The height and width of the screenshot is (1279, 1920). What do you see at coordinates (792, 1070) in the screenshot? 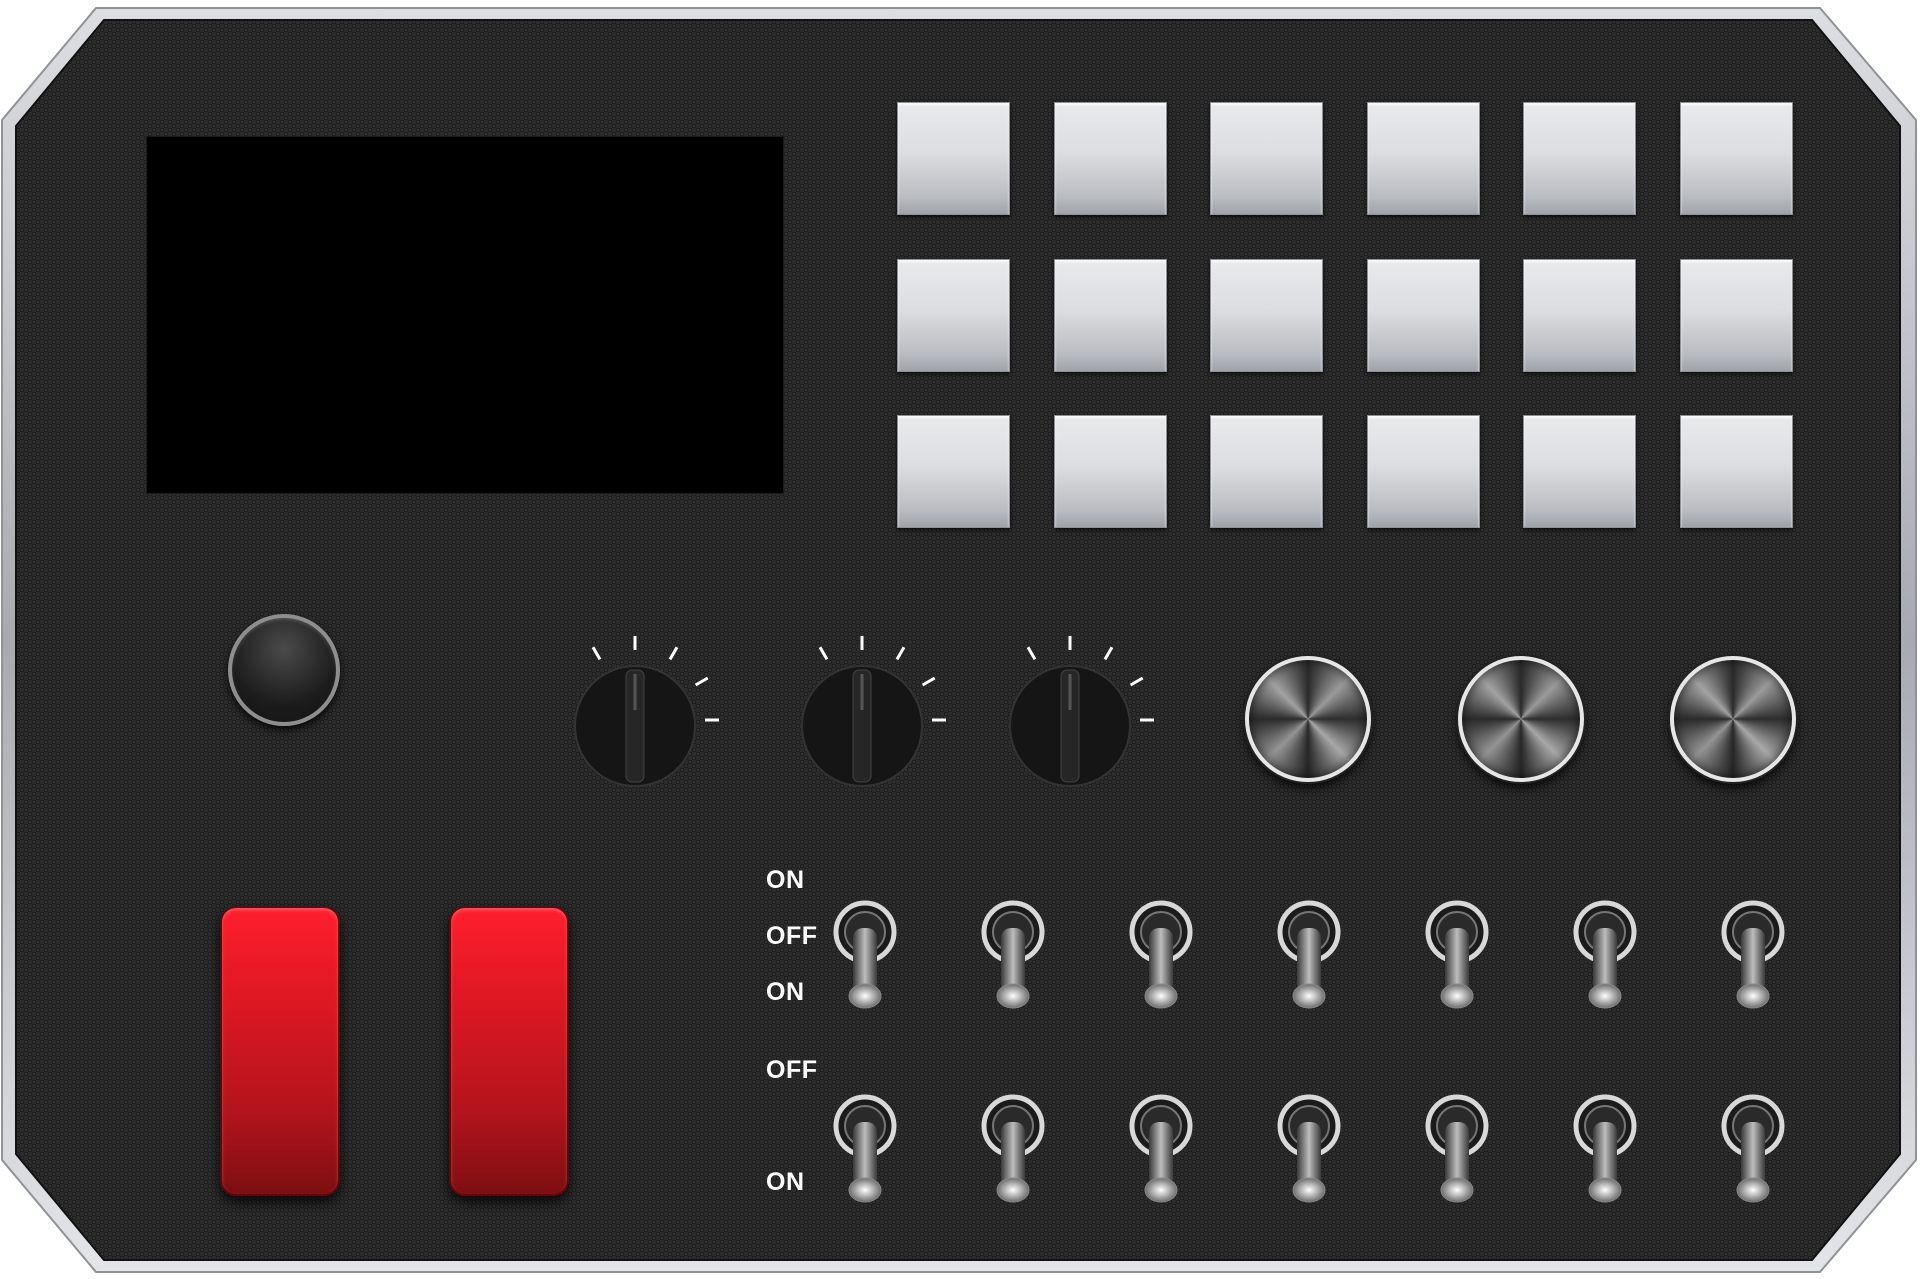
I see `toggle-row2-top-label: OFF` at bounding box center [792, 1070].